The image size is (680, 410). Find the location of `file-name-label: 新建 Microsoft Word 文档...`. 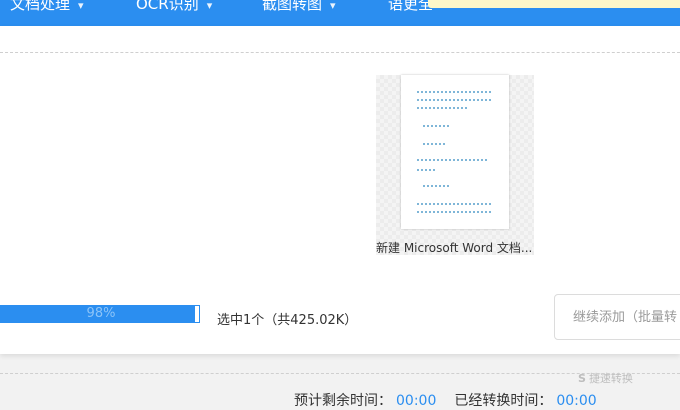

file-name-label: 新建 Microsoft Word 文档... is located at coordinates (454, 248).